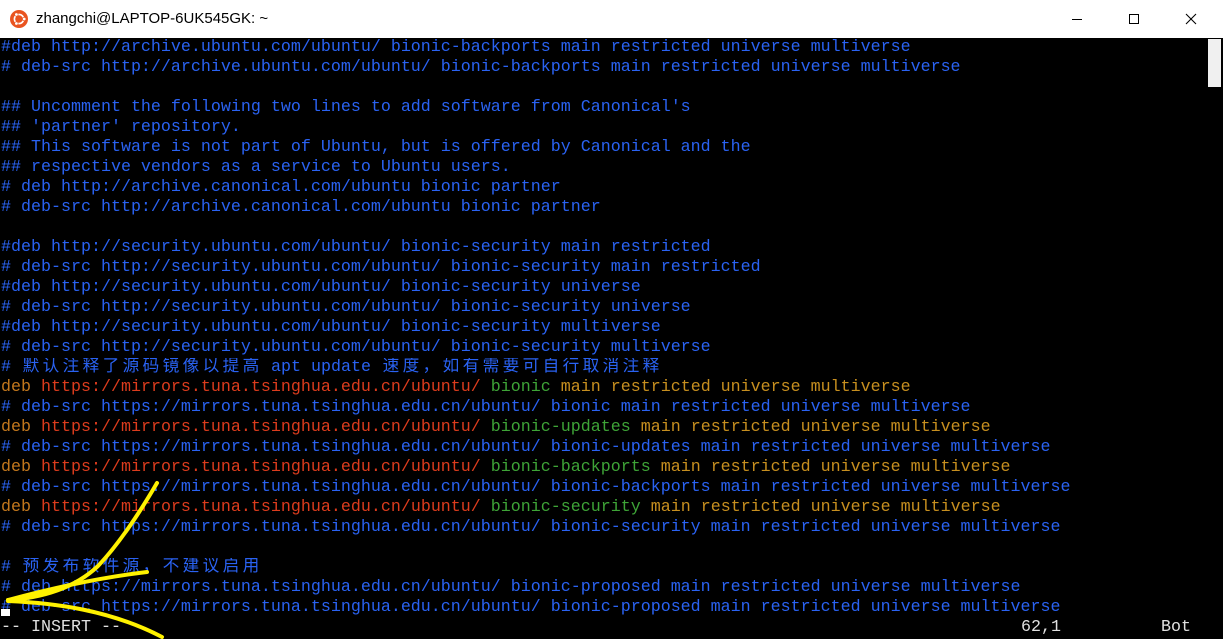  I want to click on window-title: zhangchi@LAPTOP-6UK545GK: ~, so click(152, 18).